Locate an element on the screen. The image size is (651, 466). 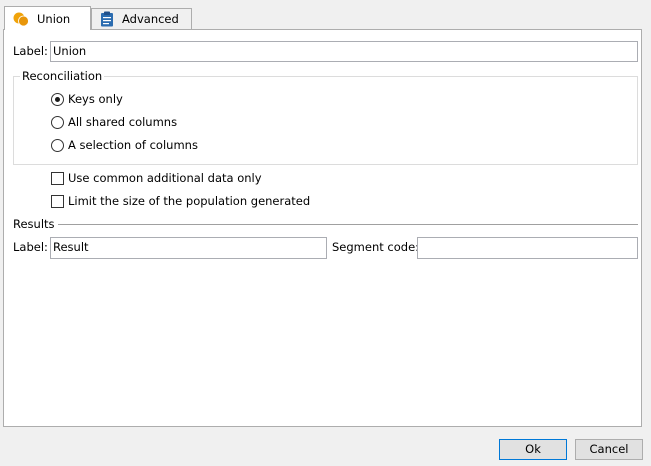
checkbox-common-additional-data: Use common additional data only is located at coordinates (156, 178).